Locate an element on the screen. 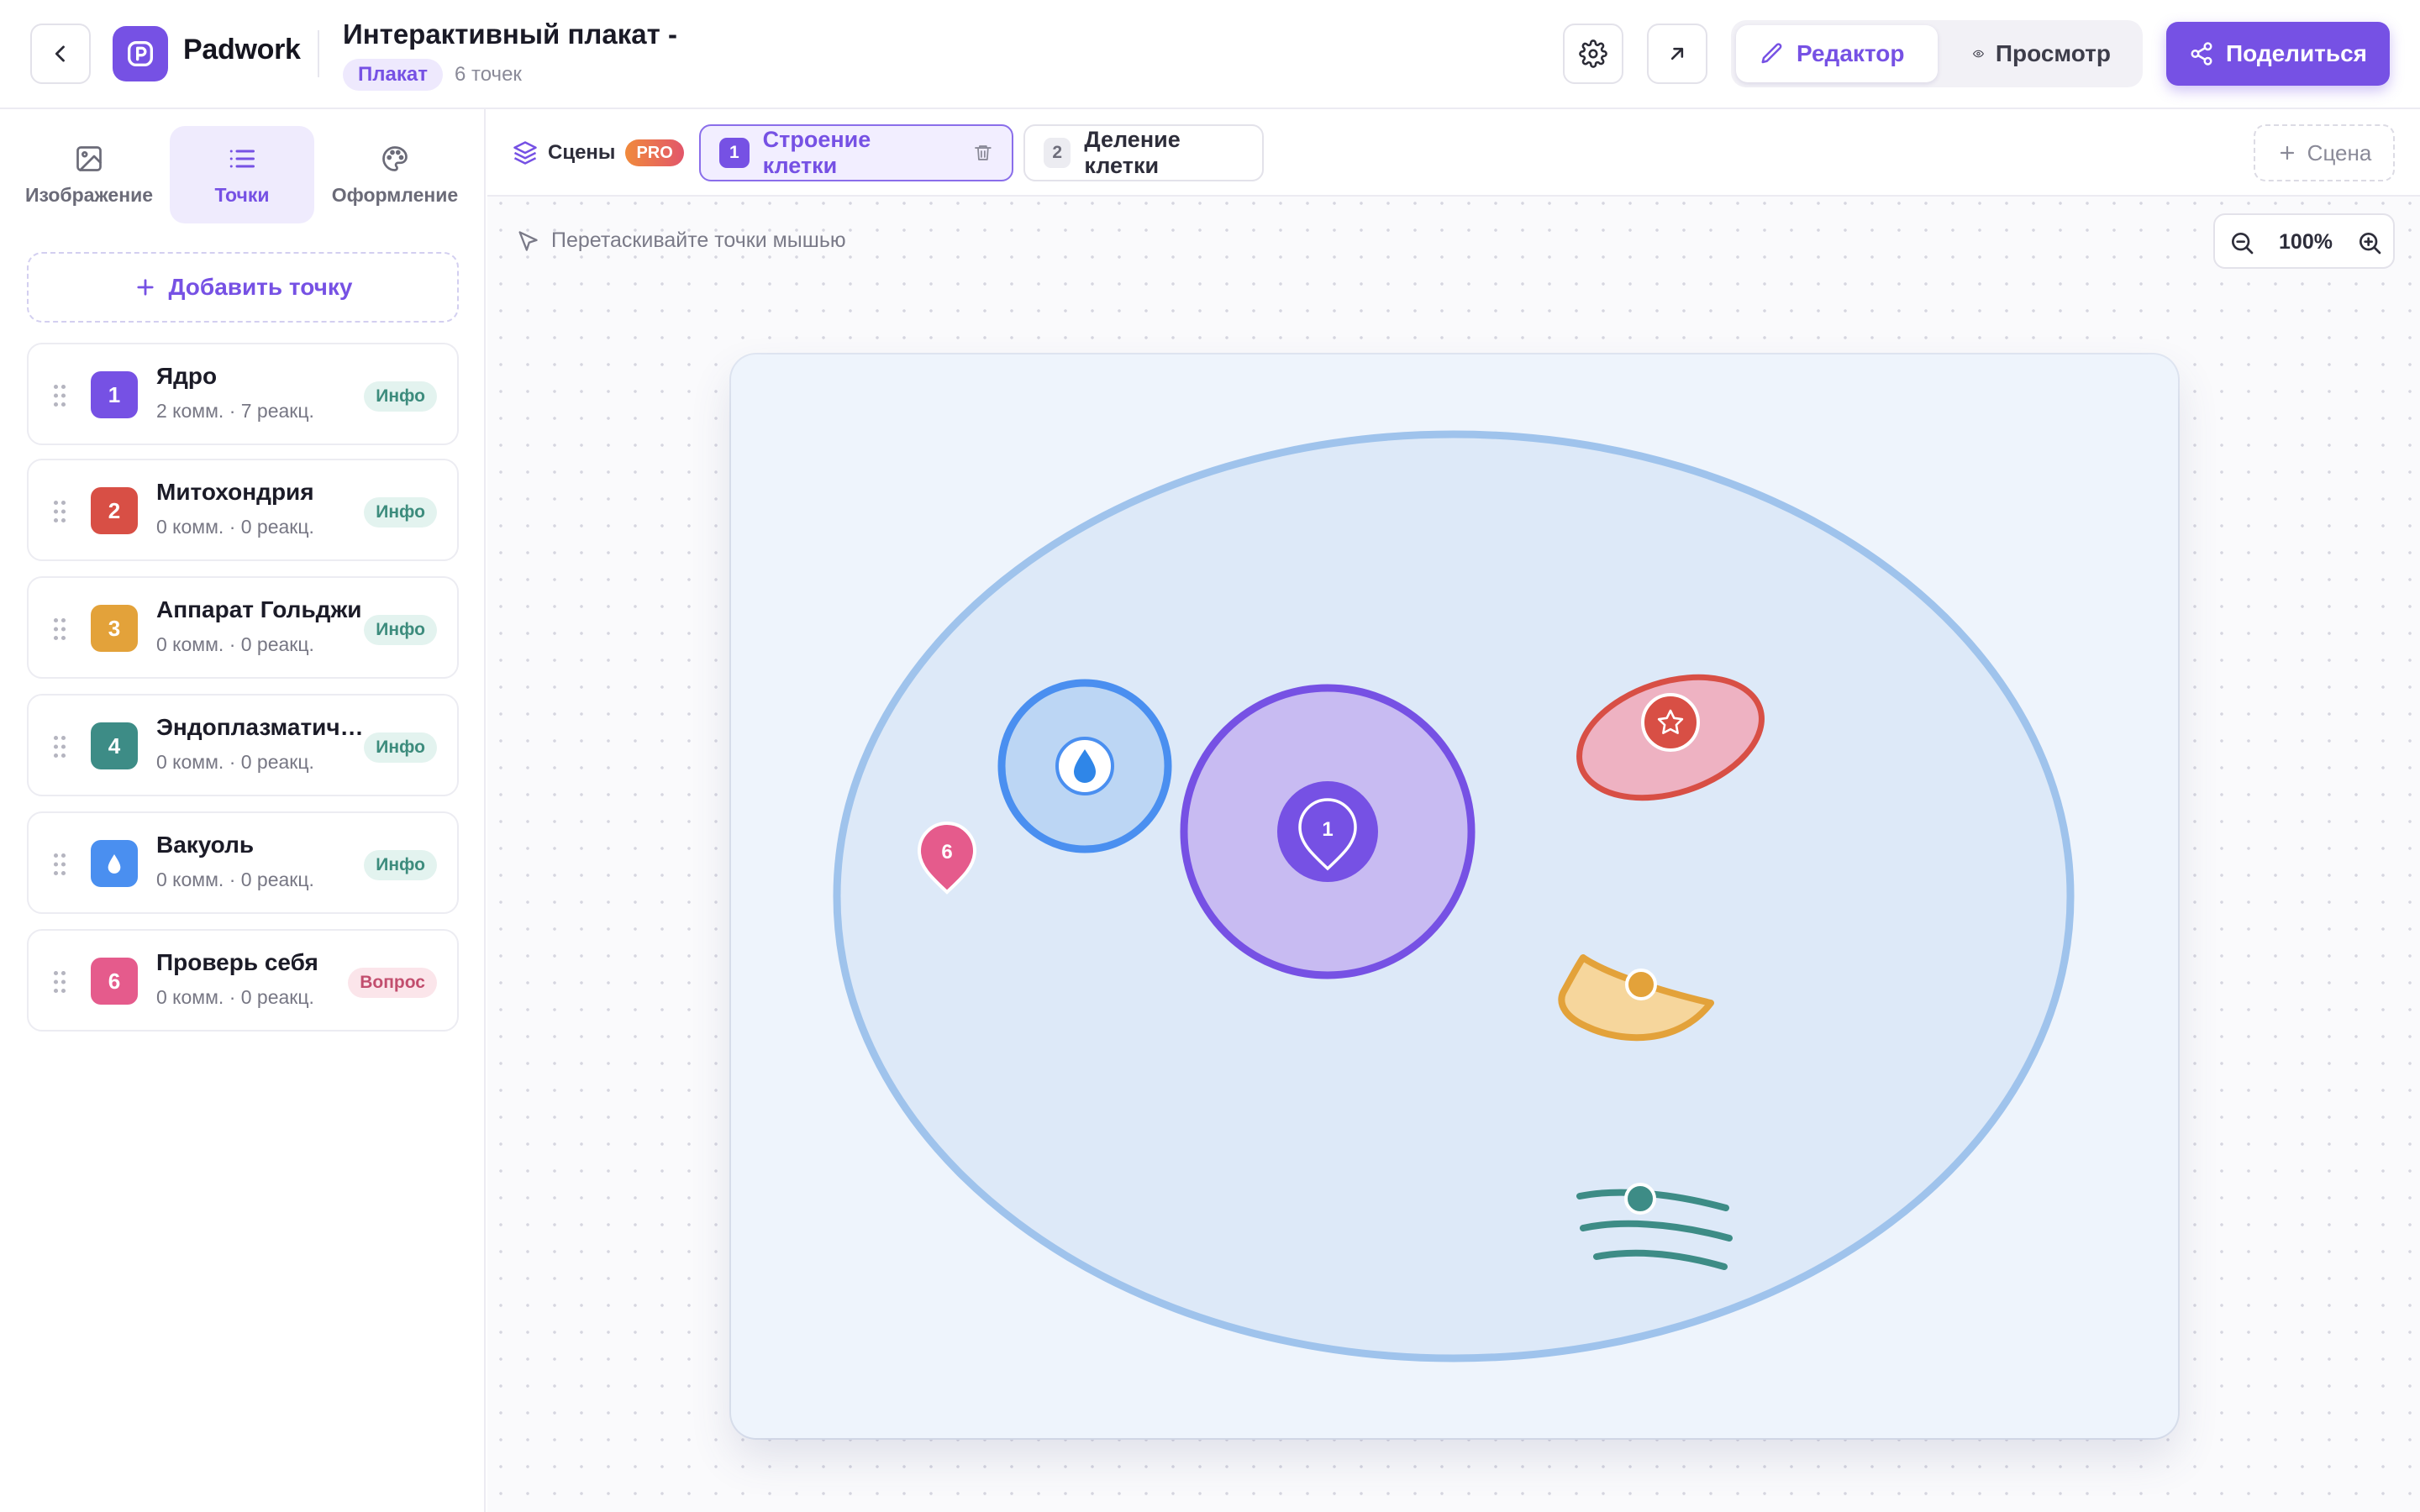 The height and width of the screenshot is (1512, 2420). vacuole-pin is located at coordinates (1084, 766).